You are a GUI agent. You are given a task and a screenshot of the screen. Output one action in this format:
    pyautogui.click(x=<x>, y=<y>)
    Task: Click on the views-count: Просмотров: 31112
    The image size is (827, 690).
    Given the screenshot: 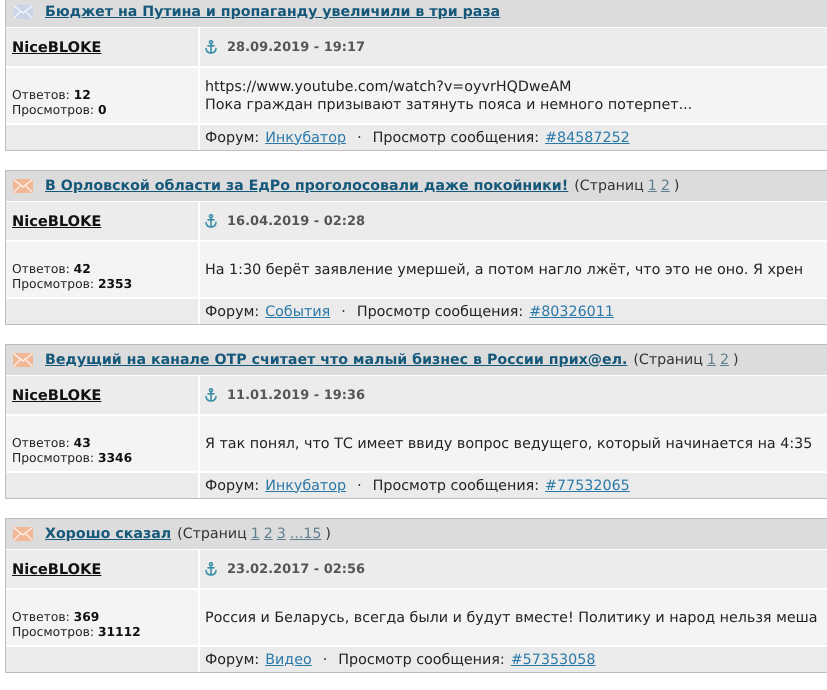 What is the action you would take?
    pyautogui.click(x=77, y=632)
    